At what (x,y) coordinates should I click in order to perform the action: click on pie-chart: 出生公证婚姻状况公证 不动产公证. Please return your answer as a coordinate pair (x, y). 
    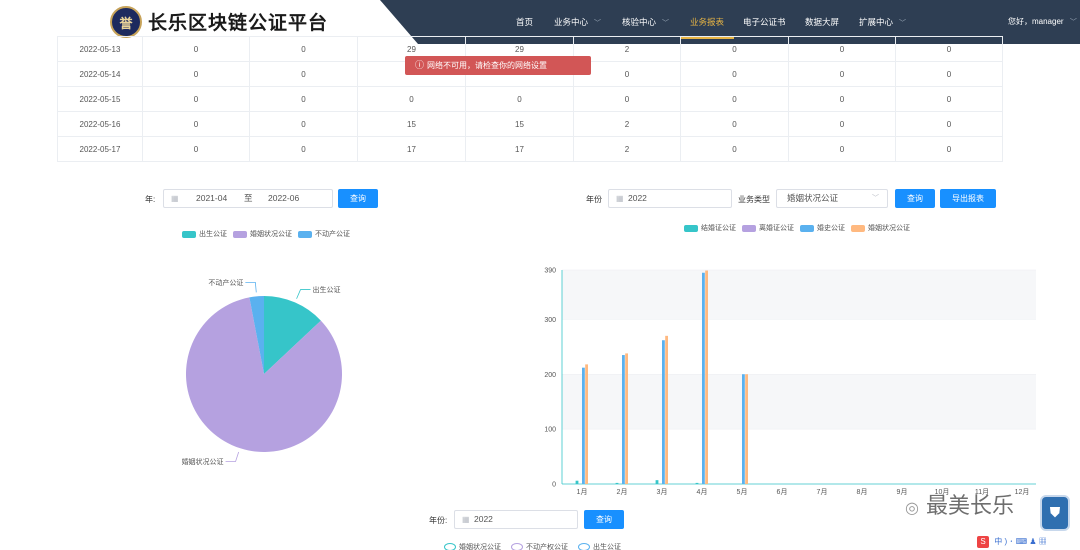
    Looking at the image, I should click on (262, 372).